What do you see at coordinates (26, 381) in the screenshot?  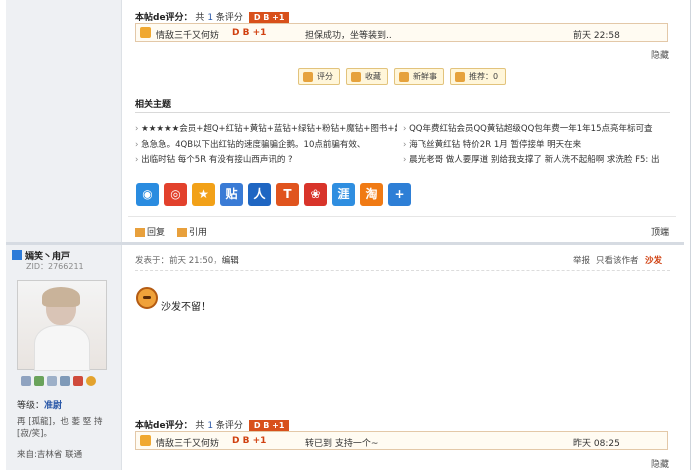 I see `mail-icon` at bounding box center [26, 381].